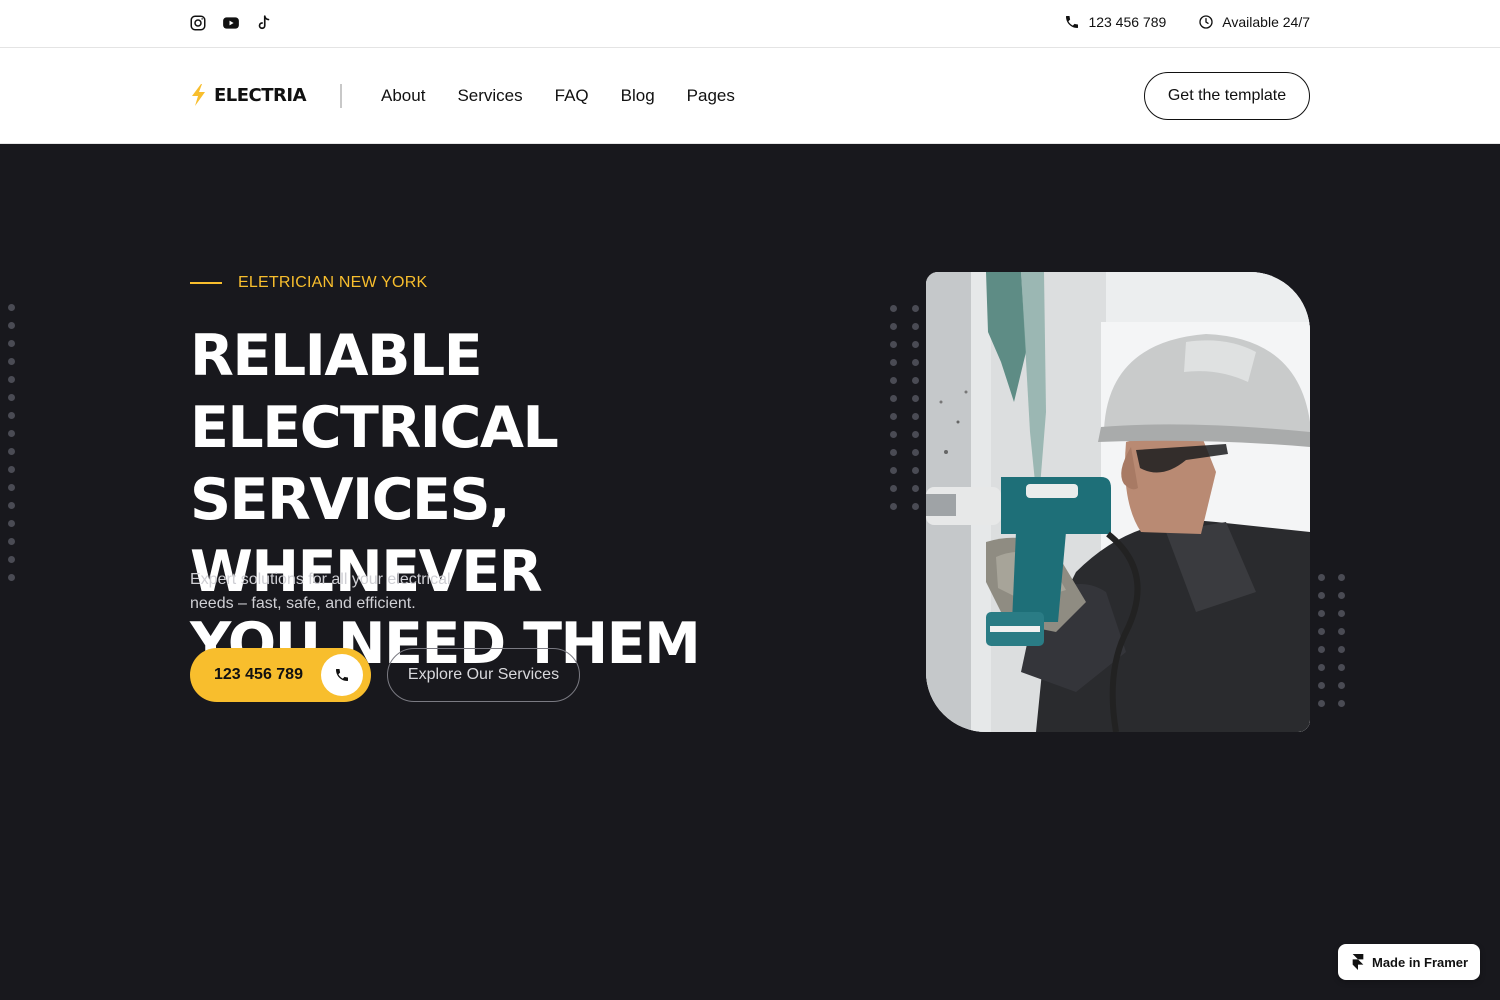 The width and height of the screenshot is (1500, 1000). What do you see at coordinates (750, 24) in the screenshot?
I see `top-bar: 123 456 789 Available 24/7` at bounding box center [750, 24].